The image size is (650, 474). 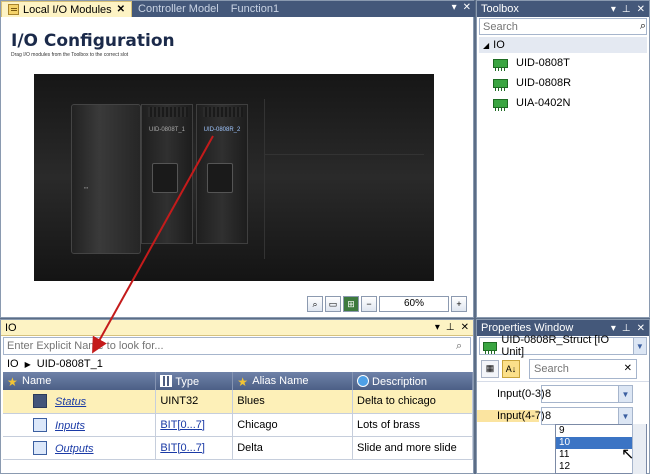 I want to click on name-link: Status, so click(x=70, y=402).